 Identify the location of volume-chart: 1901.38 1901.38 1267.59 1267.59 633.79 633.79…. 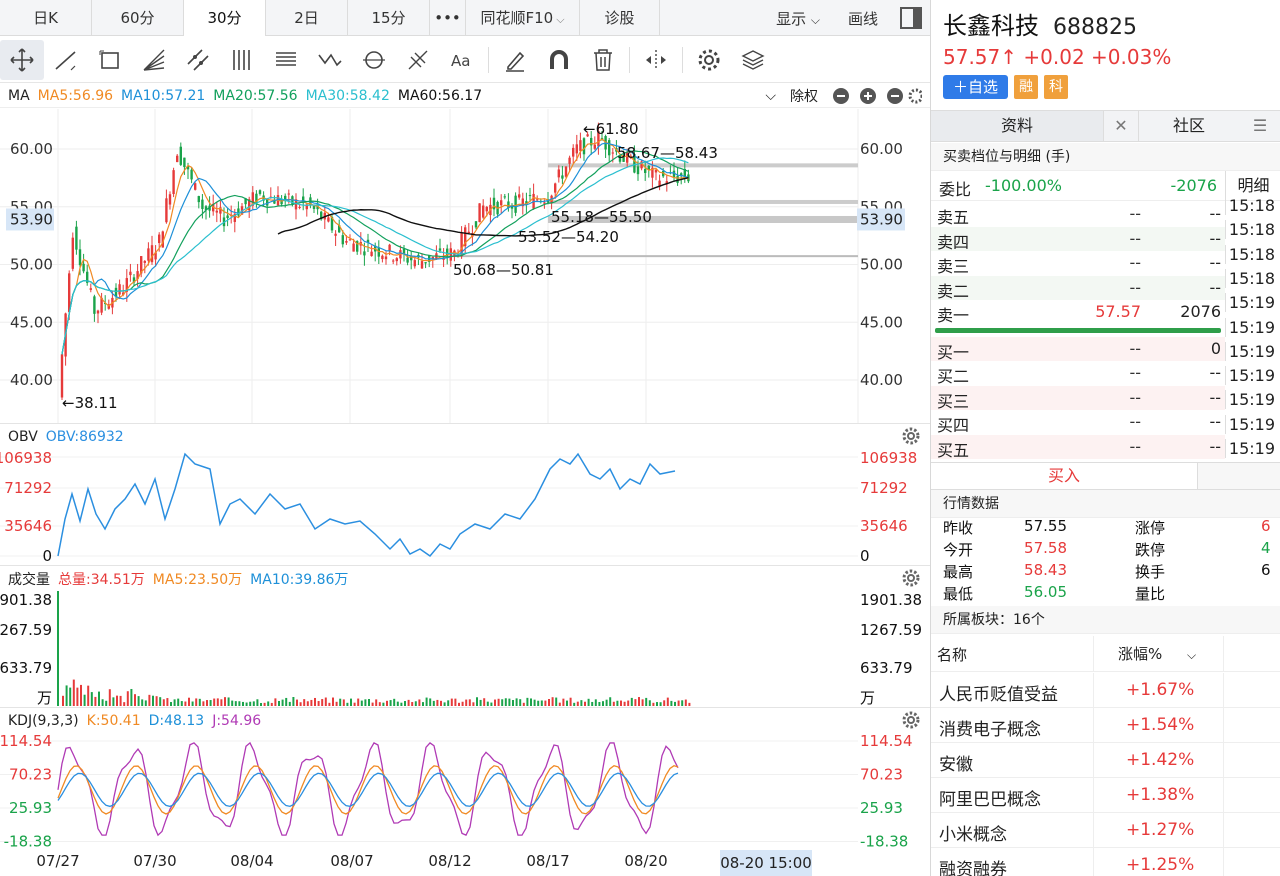
(465, 649).